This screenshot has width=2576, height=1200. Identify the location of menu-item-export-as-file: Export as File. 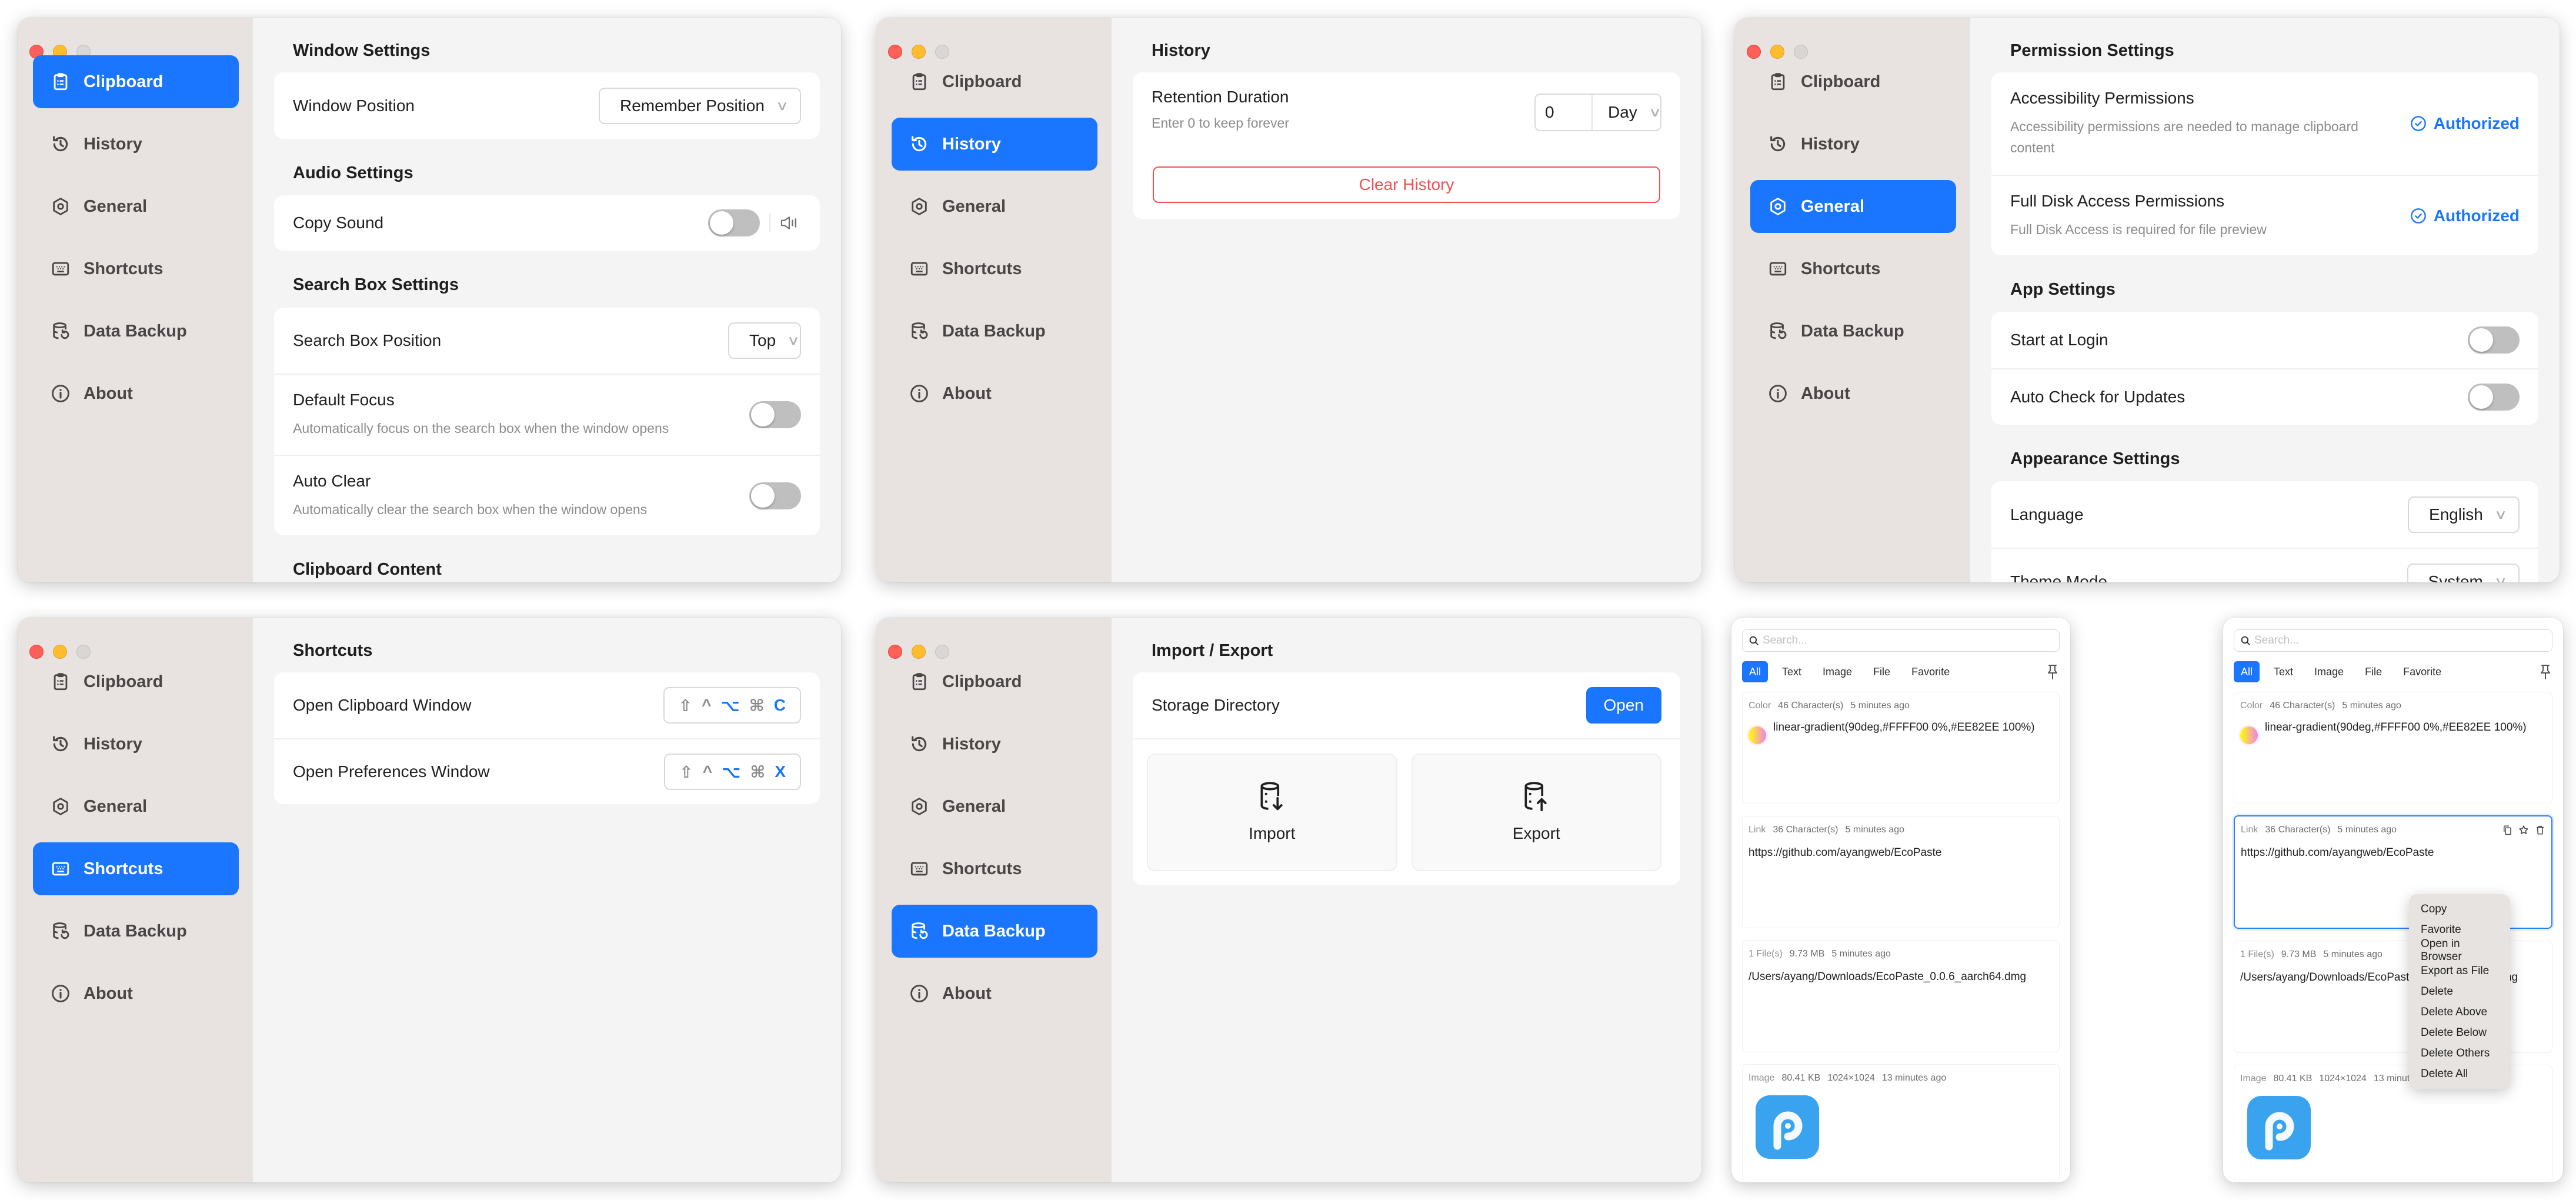
(2459, 971).